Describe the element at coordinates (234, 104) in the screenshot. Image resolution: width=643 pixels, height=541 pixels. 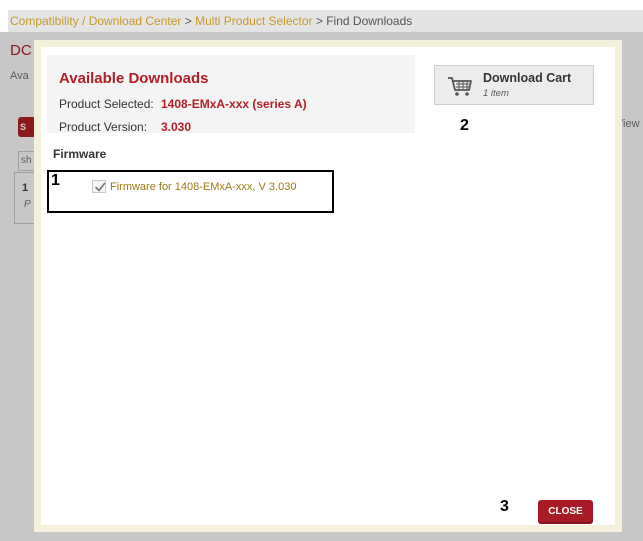
I see `product-selected-value: 1408-EMxA-xxx (series A)` at that location.